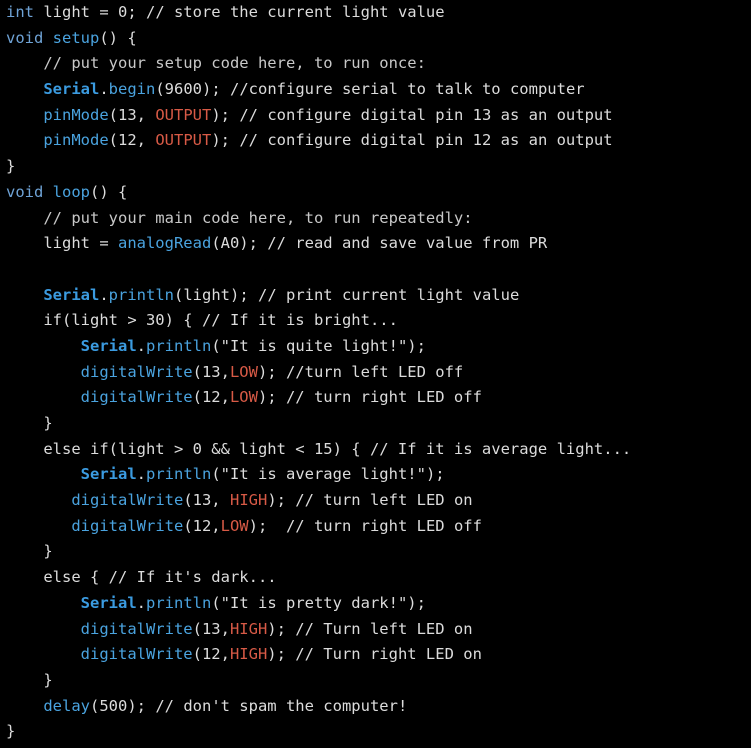 Image resolution: width=751 pixels, height=748 pixels. Describe the element at coordinates (164, 243) in the screenshot. I see `code-token-func: analogRead` at that location.